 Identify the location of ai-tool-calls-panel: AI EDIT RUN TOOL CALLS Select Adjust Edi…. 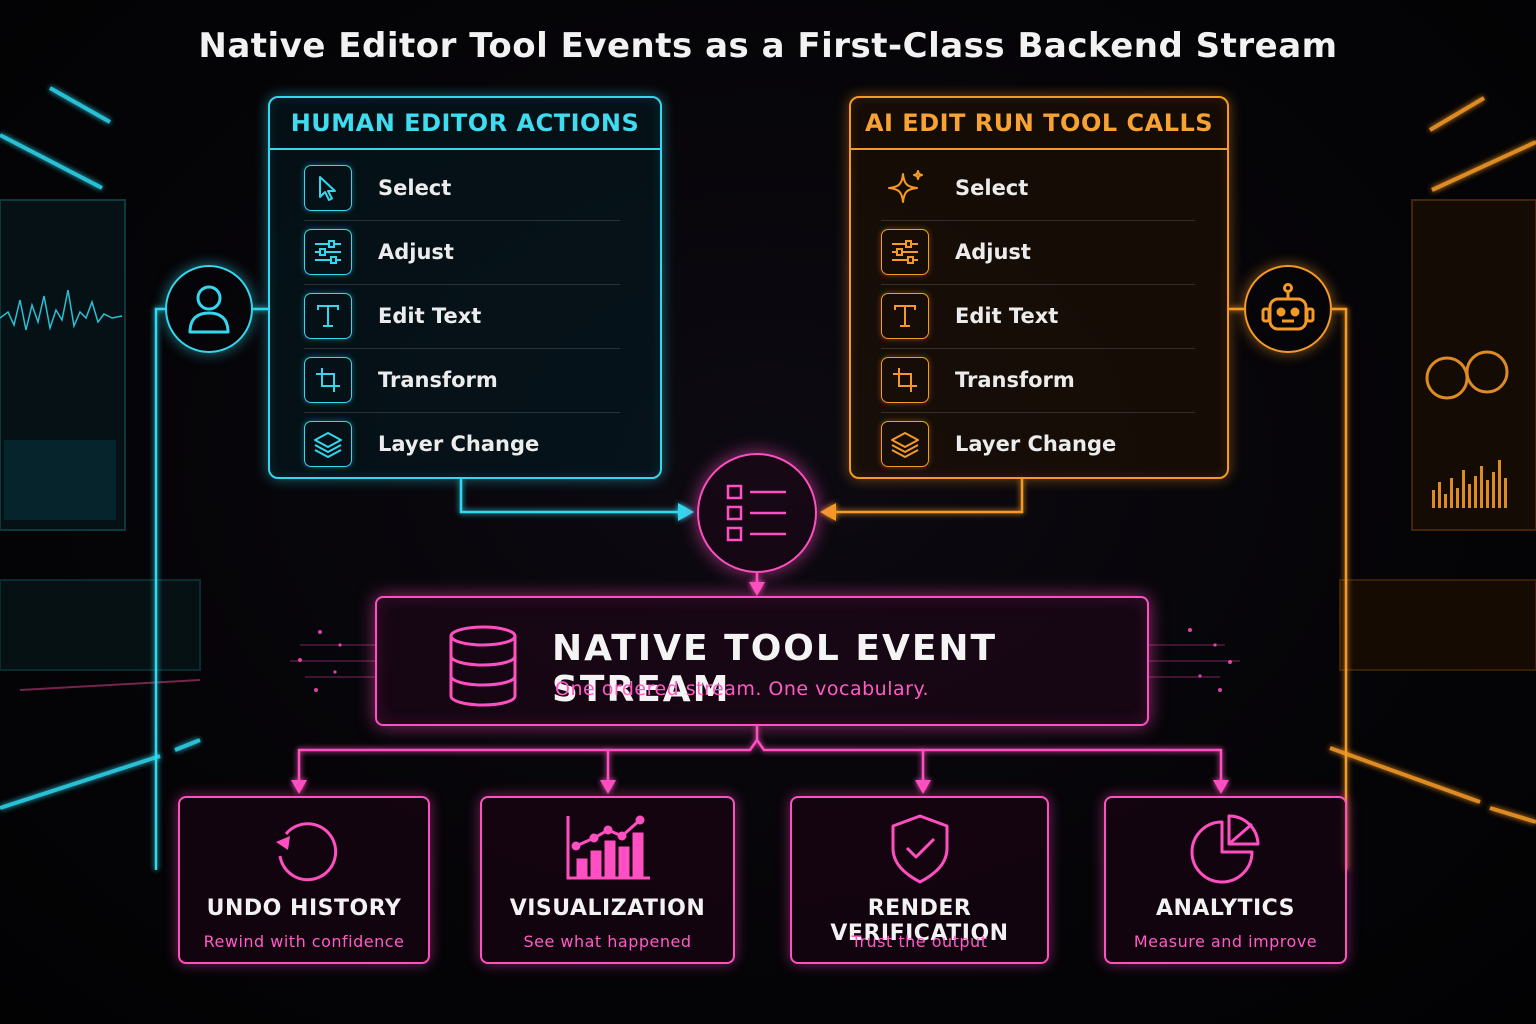
(1039, 287).